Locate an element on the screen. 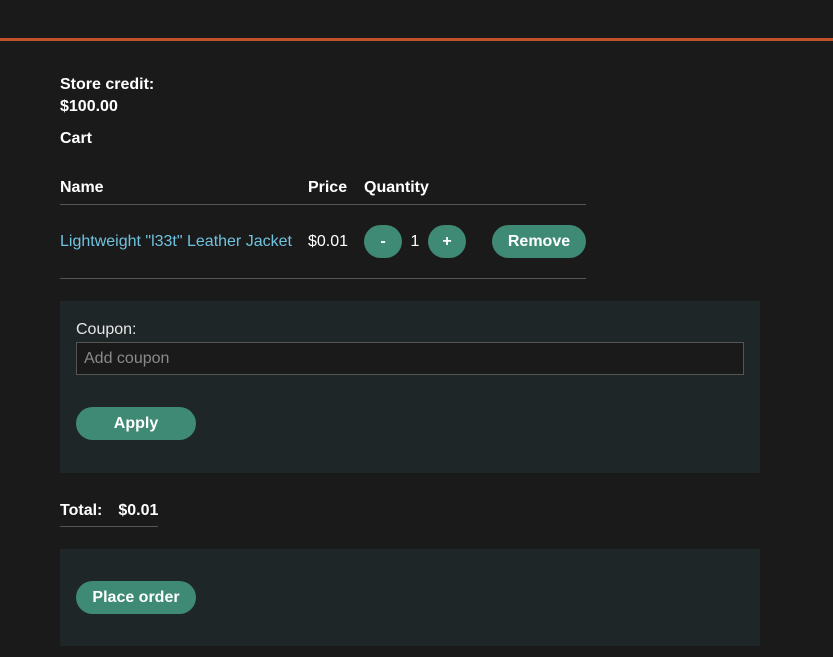 The image size is (833, 657). column-header-name: Name is located at coordinates (184, 191).